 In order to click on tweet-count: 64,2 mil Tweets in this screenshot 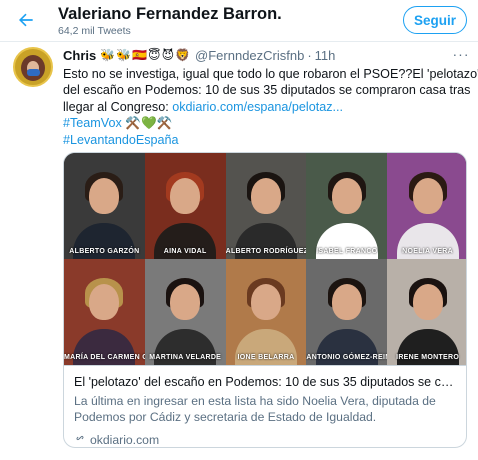, I will do `click(94, 31)`.